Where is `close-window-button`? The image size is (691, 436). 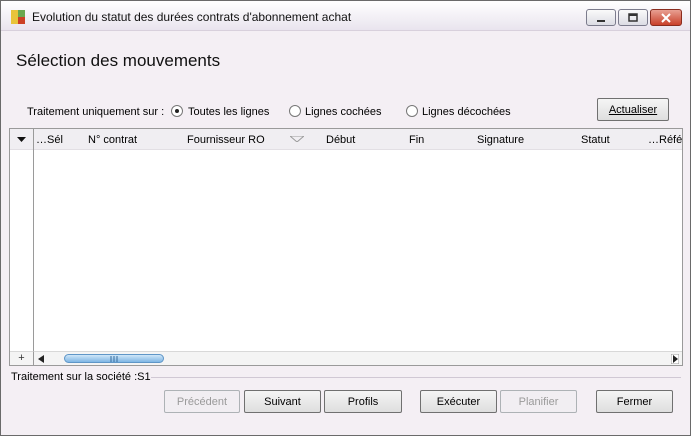
close-window-button is located at coordinates (666, 17).